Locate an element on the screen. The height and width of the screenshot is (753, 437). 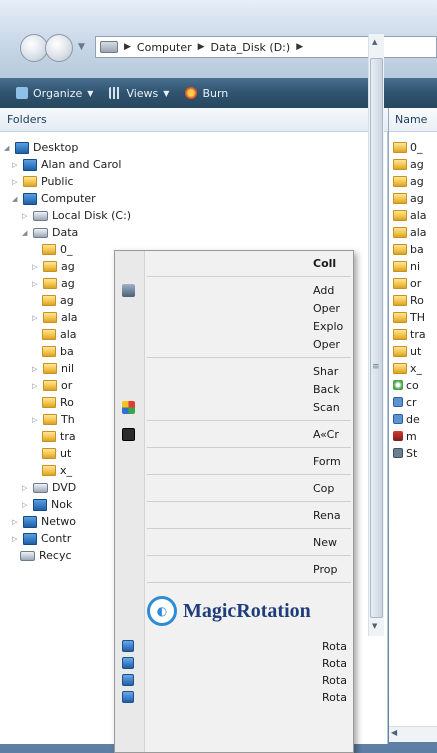
tree-item-recycle-bin: Recyc is located at coordinates (46, 555).